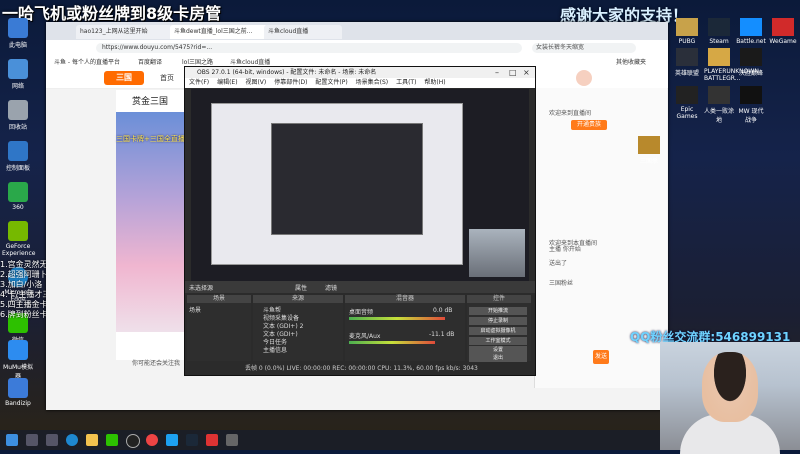 This screenshot has width=800, height=454. Describe the element at coordinates (498, 331) in the screenshot. I see `virtual-camera-button: 启动虚拟摄像机` at that location.